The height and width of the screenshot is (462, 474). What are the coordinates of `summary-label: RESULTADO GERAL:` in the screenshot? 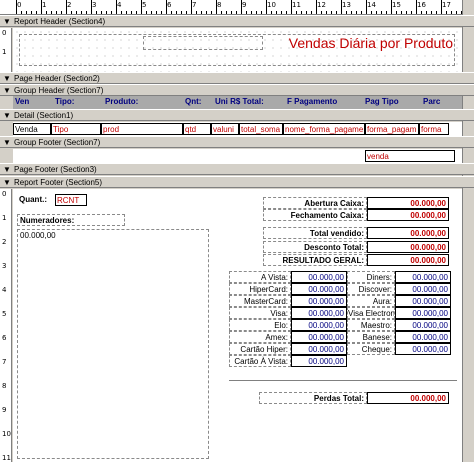 It's located at (315, 260).